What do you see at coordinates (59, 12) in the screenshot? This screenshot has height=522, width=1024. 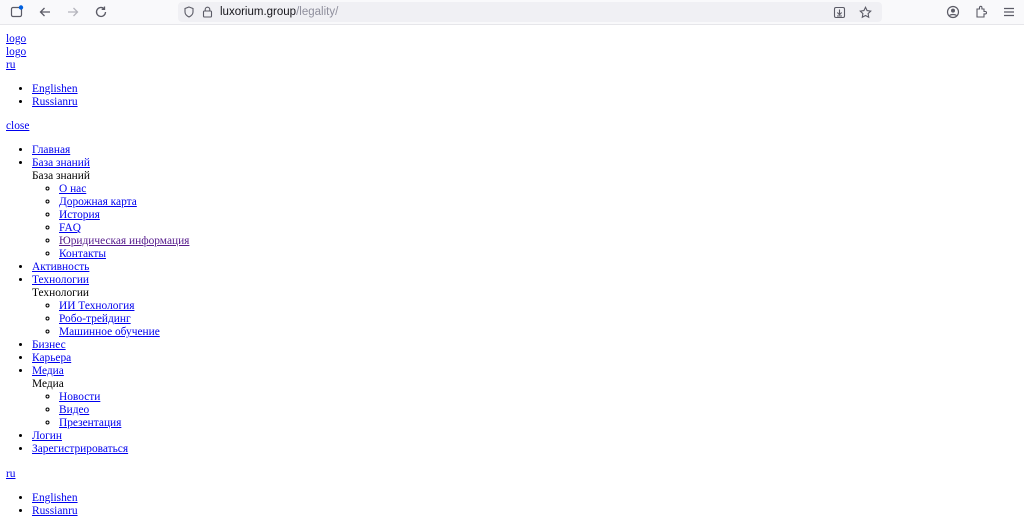 I see `nav-buttons` at bounding box center [59, 12].